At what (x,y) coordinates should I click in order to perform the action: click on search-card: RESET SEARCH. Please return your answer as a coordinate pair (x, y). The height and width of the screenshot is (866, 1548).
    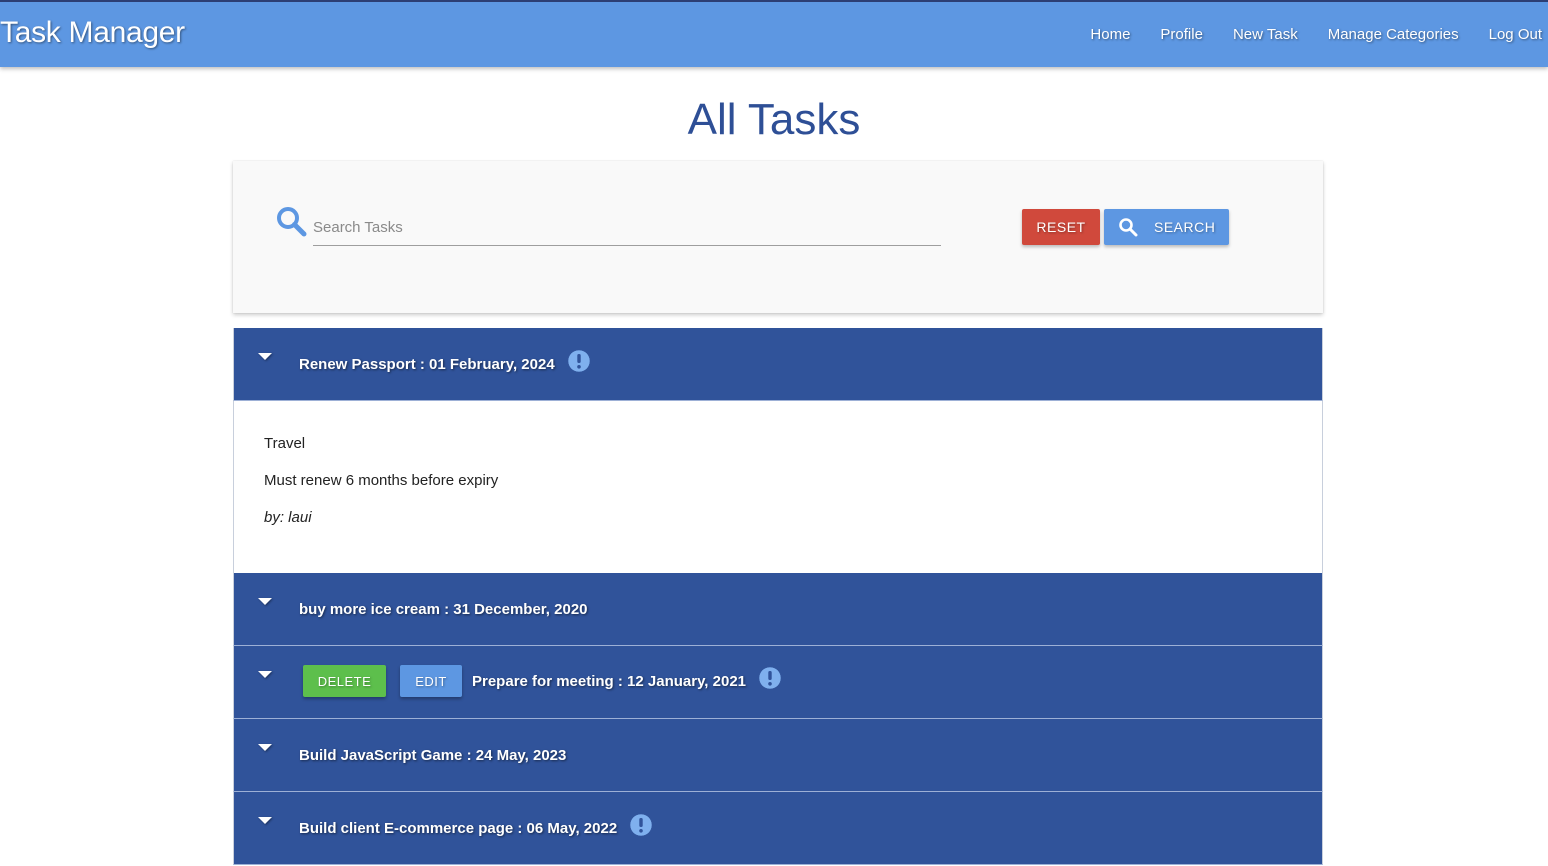
    Looking at the image, I should click on (778, 237).